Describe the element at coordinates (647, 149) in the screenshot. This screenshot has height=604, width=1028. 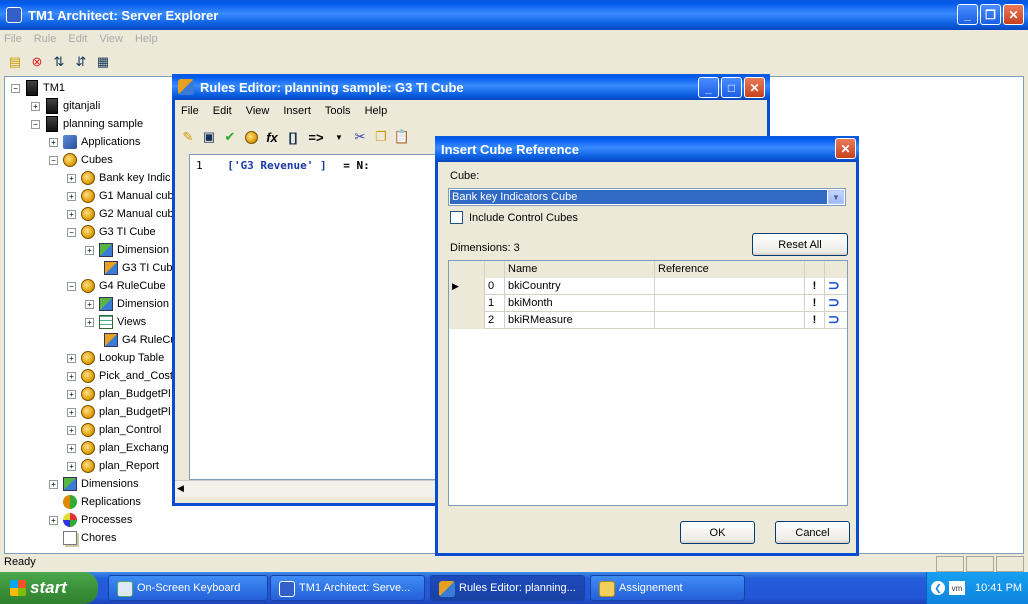
I see `dialog-titlebar: Insert Cube Reference` at that location.